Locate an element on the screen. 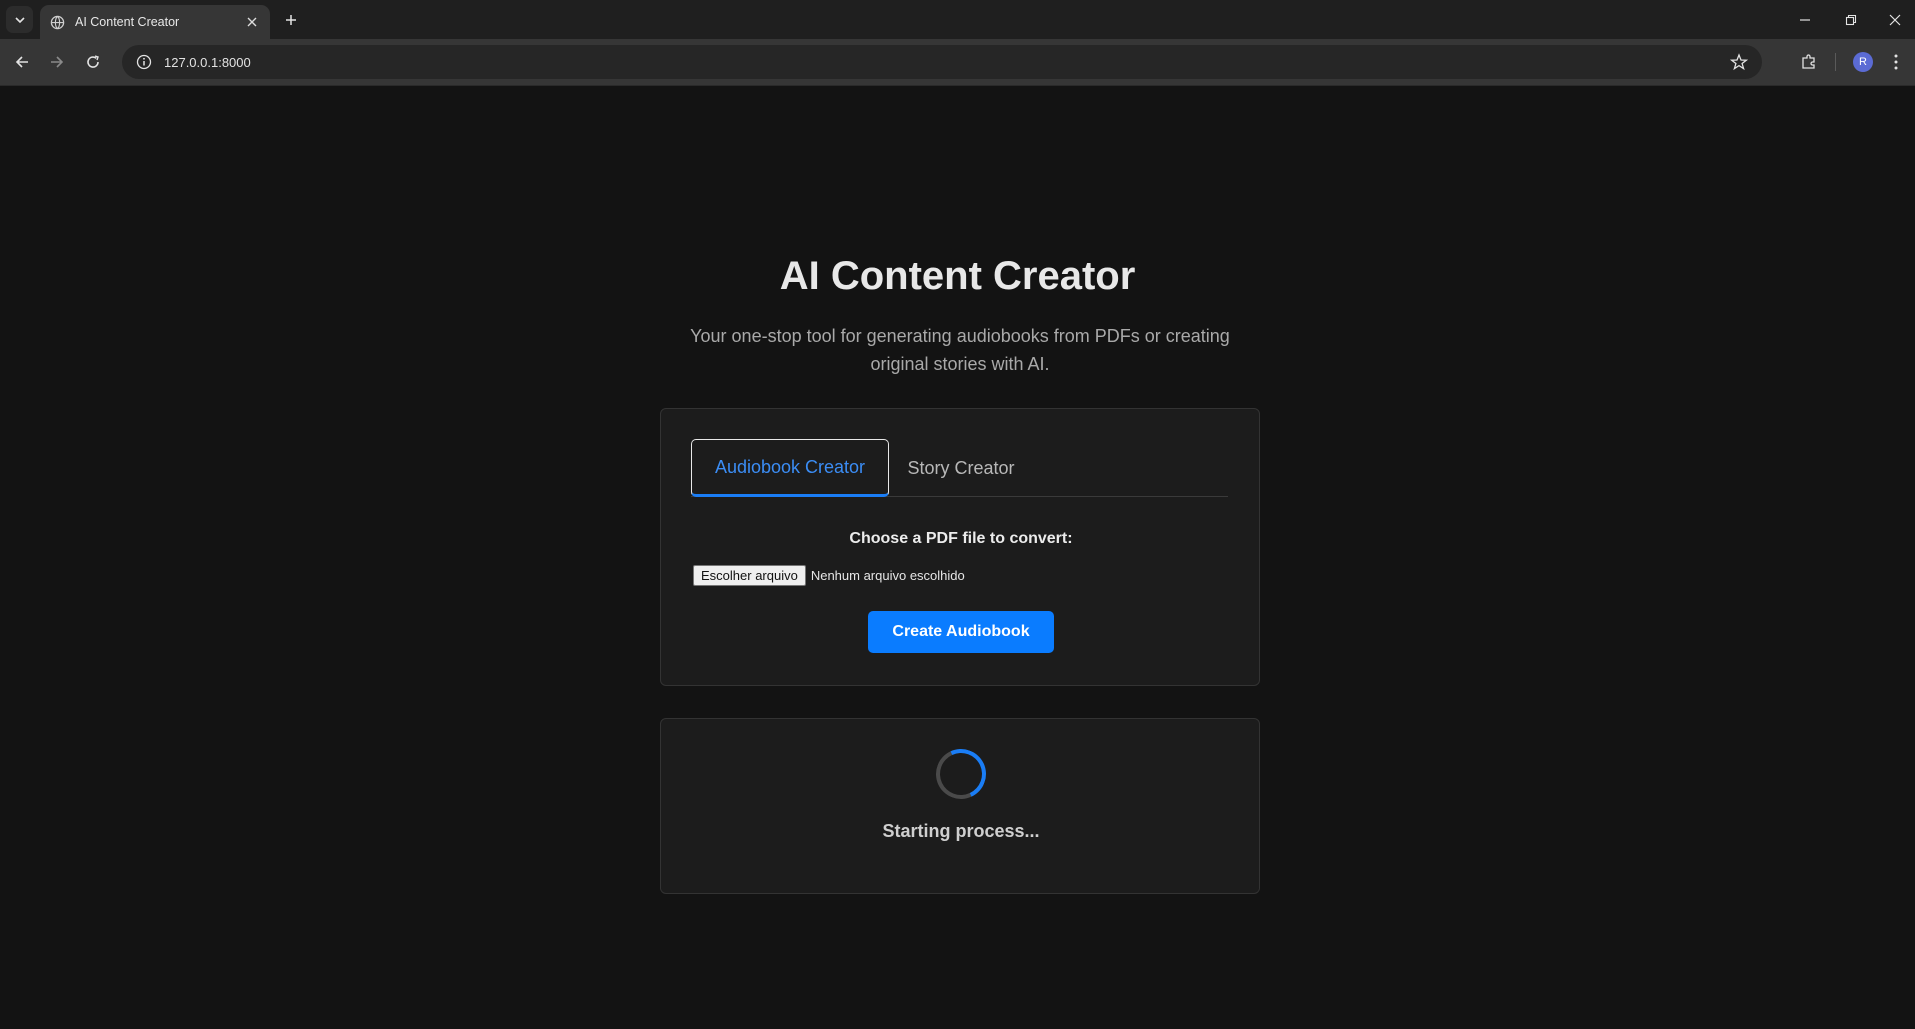 This screenshot has height=1029, width=1915. minimize-button is located at coordinates (1805, 19).